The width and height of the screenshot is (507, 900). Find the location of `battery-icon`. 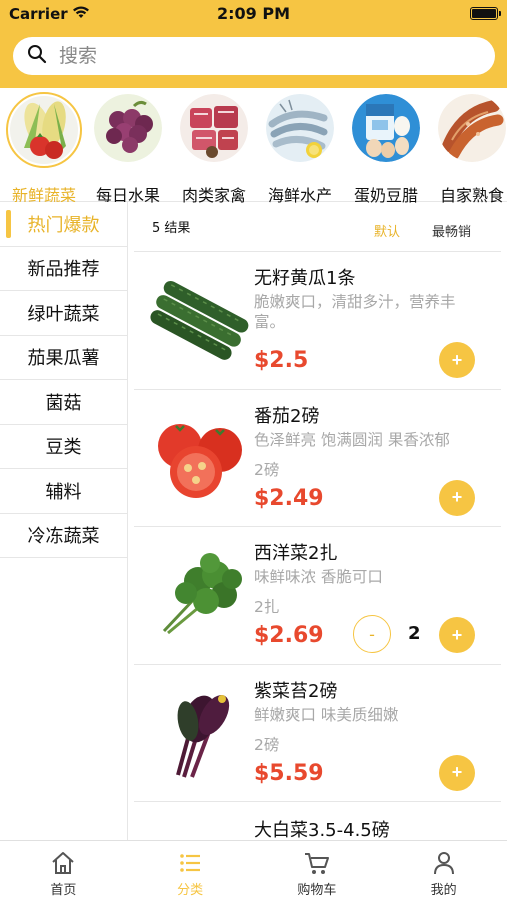

battery-icon is located at coordinates (485, 13).